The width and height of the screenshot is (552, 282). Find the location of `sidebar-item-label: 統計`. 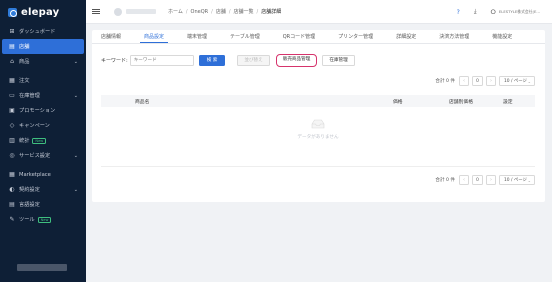

sidebar-item-label: 統計 is located at coordinates (24, 141).